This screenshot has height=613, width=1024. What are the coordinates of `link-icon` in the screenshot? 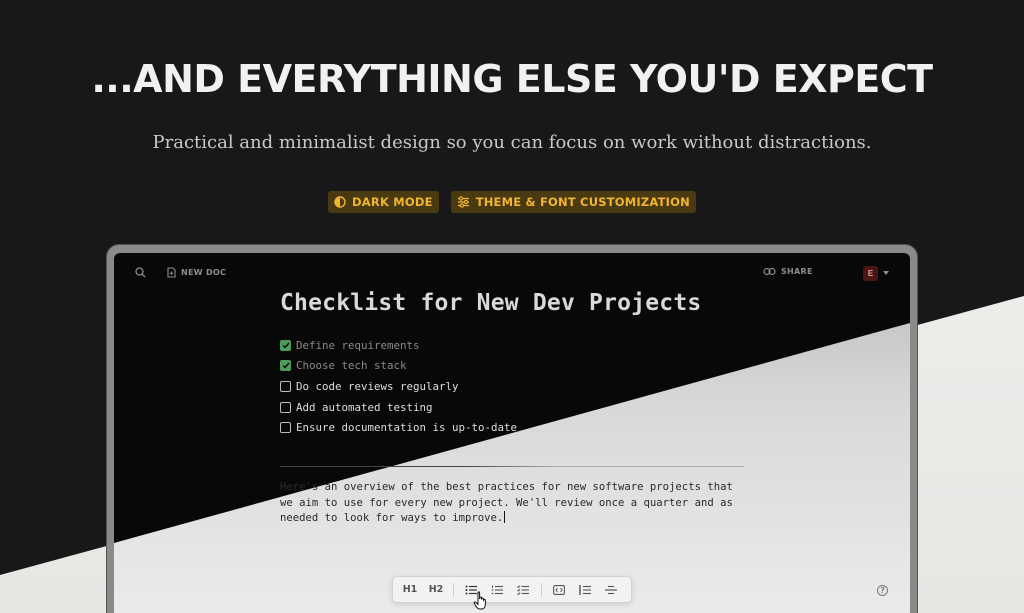 It's located at (769, 271).